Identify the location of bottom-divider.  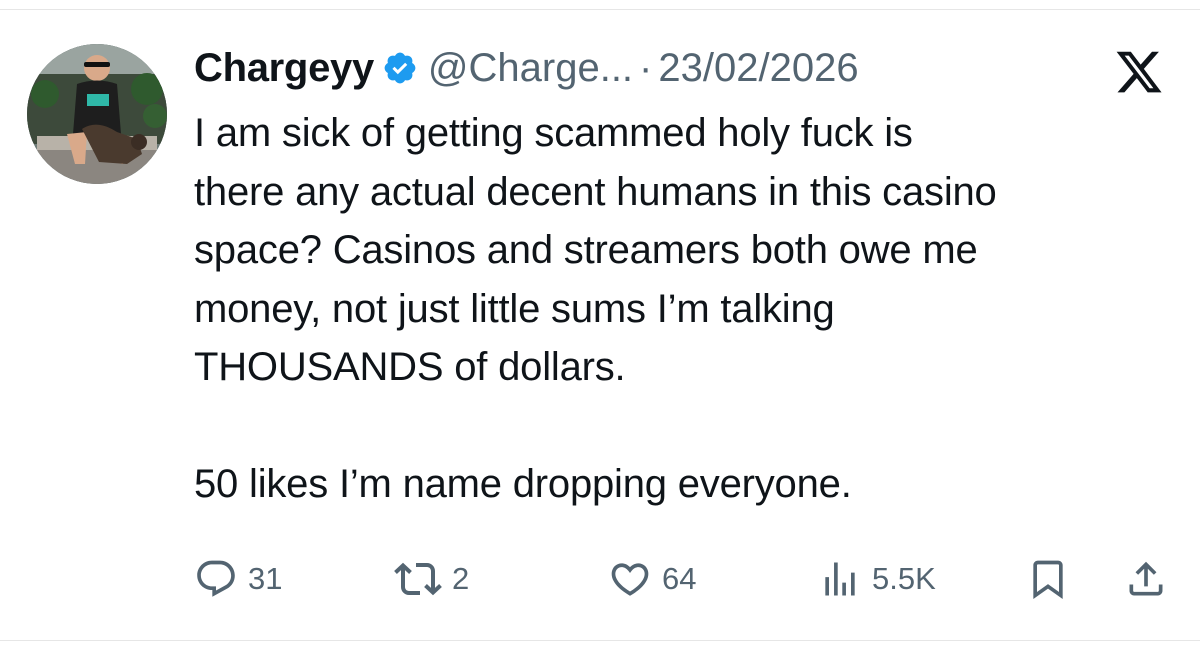
(600, 640).